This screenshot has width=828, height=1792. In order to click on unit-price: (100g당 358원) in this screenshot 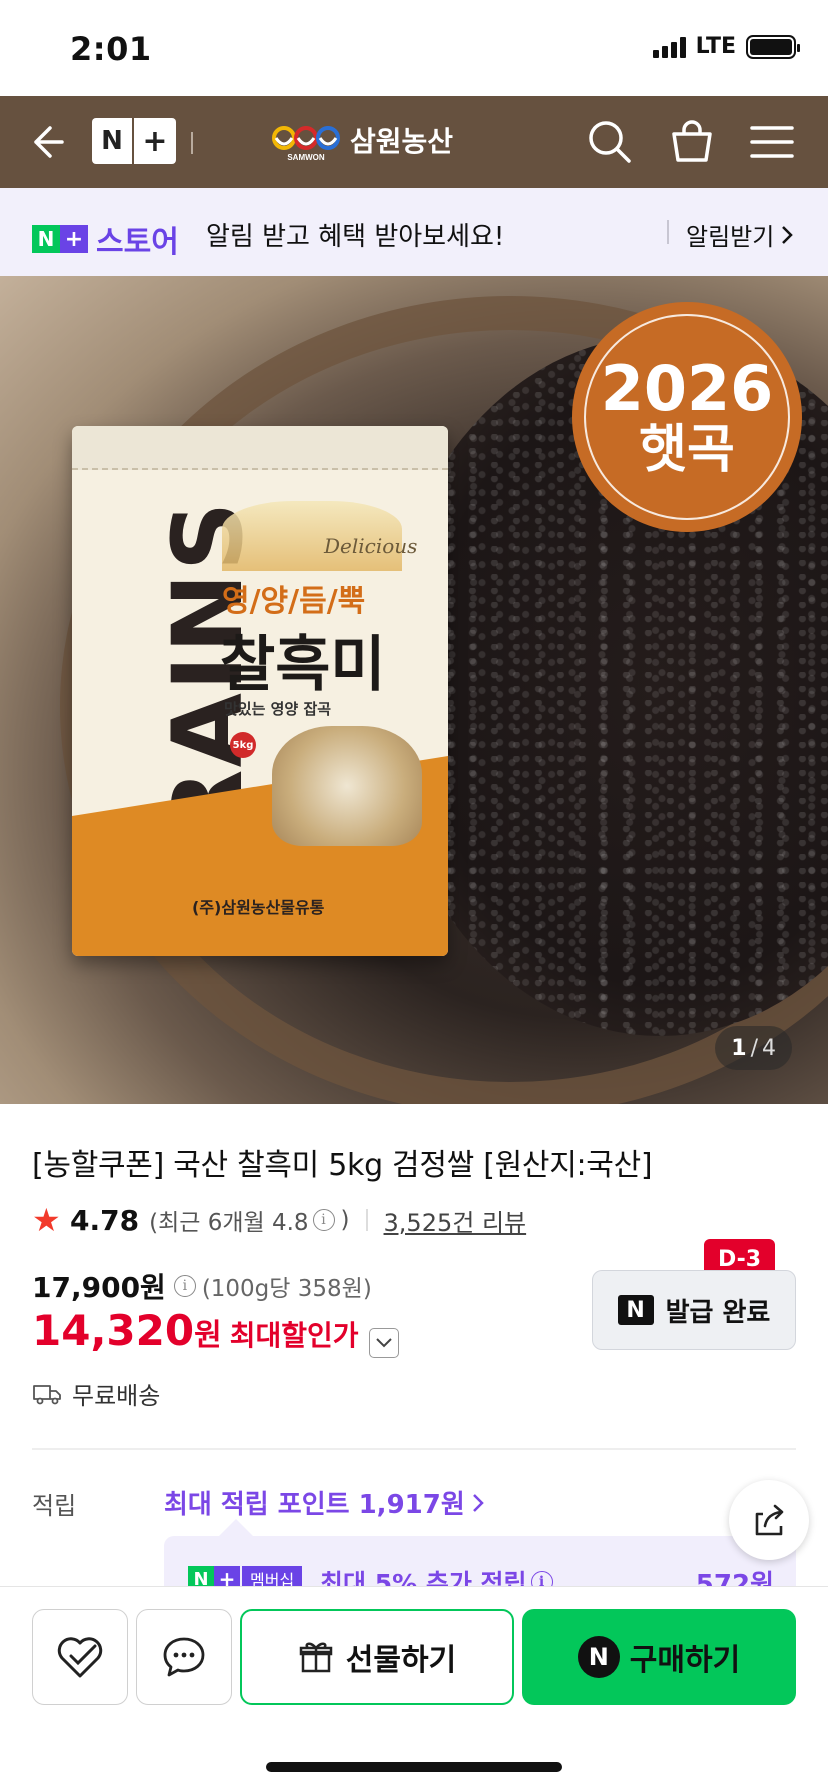, I will do `click(286, 1289)`.